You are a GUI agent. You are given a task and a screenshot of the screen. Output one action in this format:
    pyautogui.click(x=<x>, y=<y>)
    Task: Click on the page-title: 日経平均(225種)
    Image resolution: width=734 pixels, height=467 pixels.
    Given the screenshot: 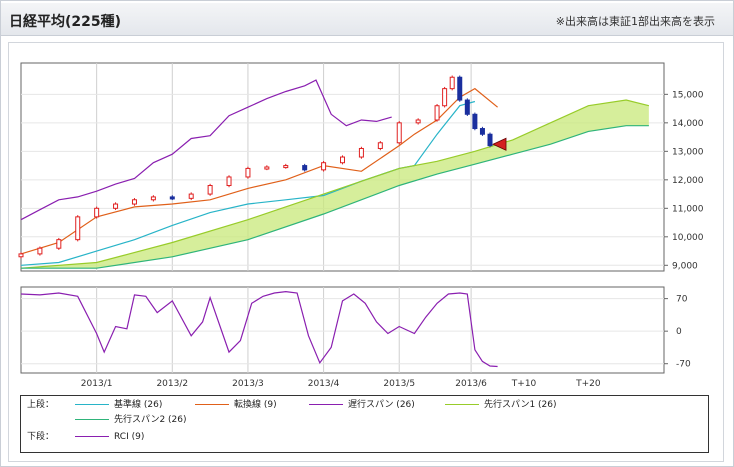 What is the action you would take?
    pyautogui.click(x=65, y=22)
    